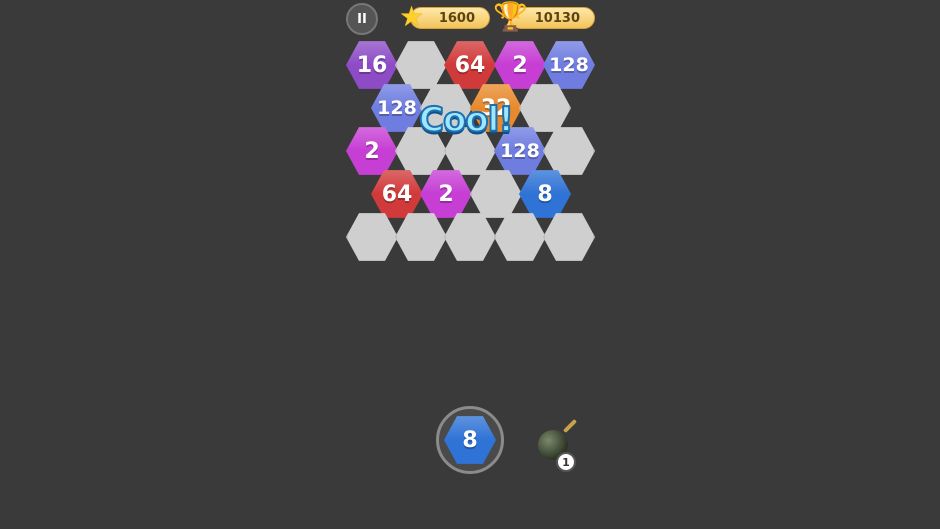 The width and height of the screenshot is (940, 529). I want to click on stars-value: 1600, so click(456, 18).